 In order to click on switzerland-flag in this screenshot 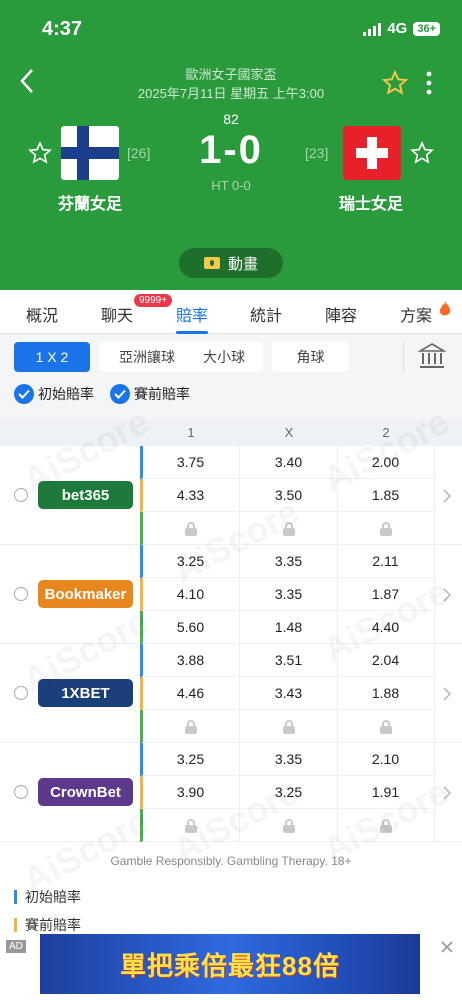, I will do `click(372, 153)`.